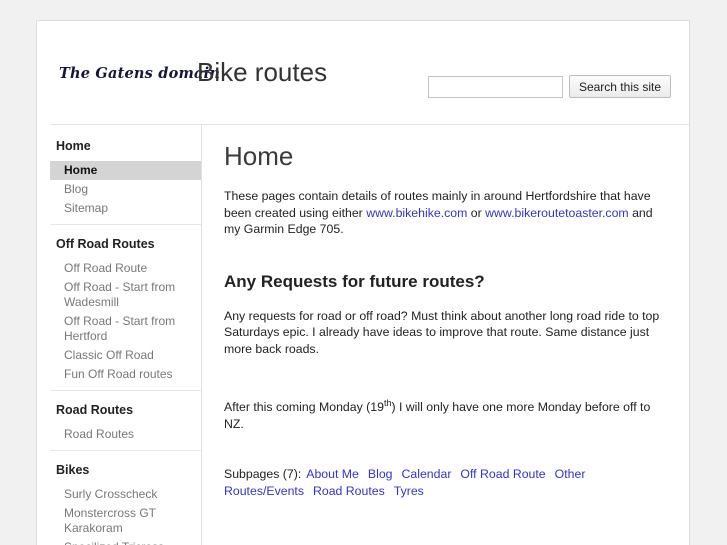 This screenshot has height=545, width=727. Describe the element at coordinates (105, 244) in the screenshot. I see `sidebar-heading: Off Road Routes` at that location.